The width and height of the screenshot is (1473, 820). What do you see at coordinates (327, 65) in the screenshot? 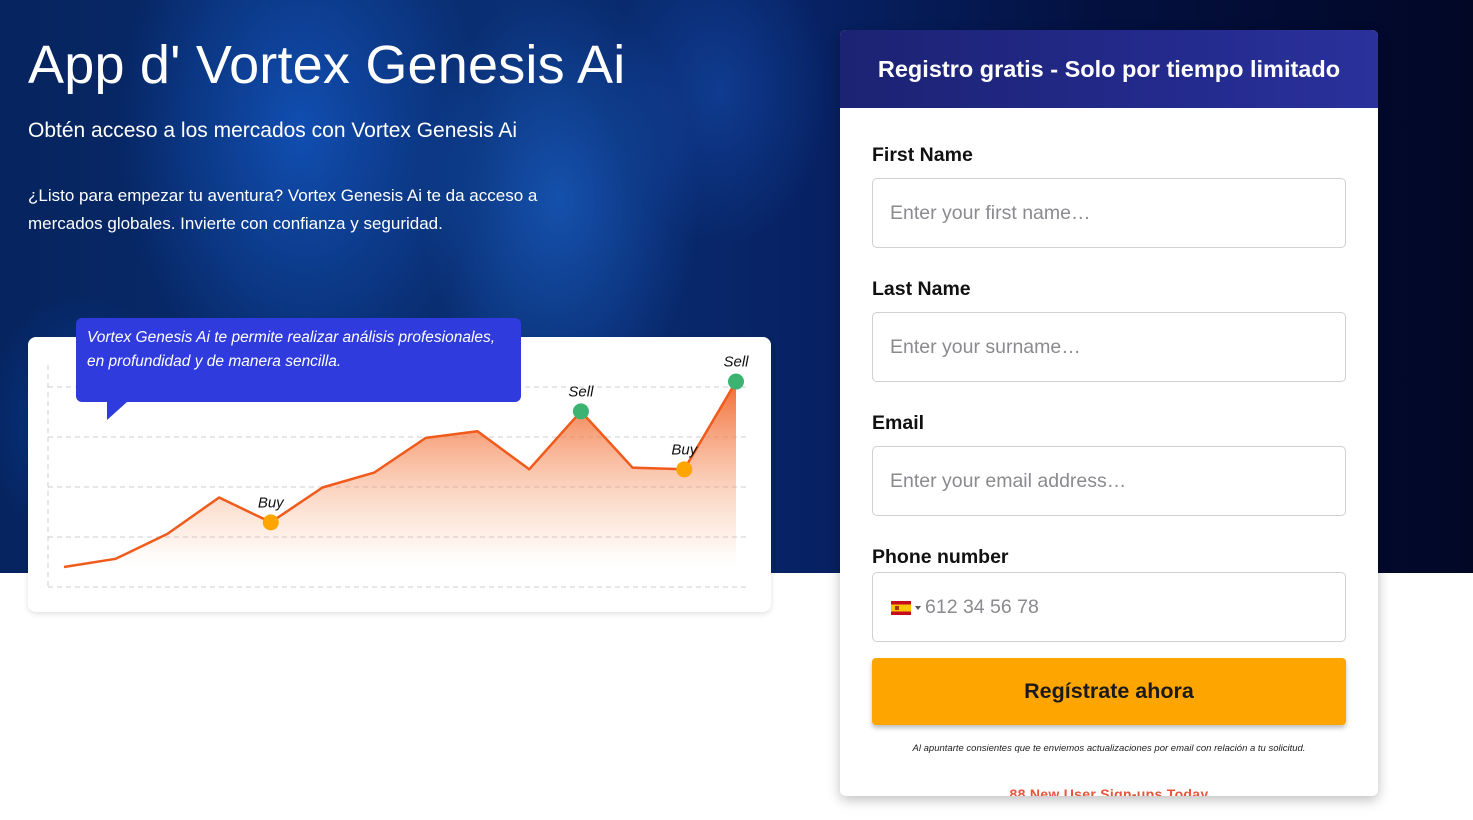
I see `hero-title: App d' Vortex Genesis Ai` at bounding box center [327, 65].